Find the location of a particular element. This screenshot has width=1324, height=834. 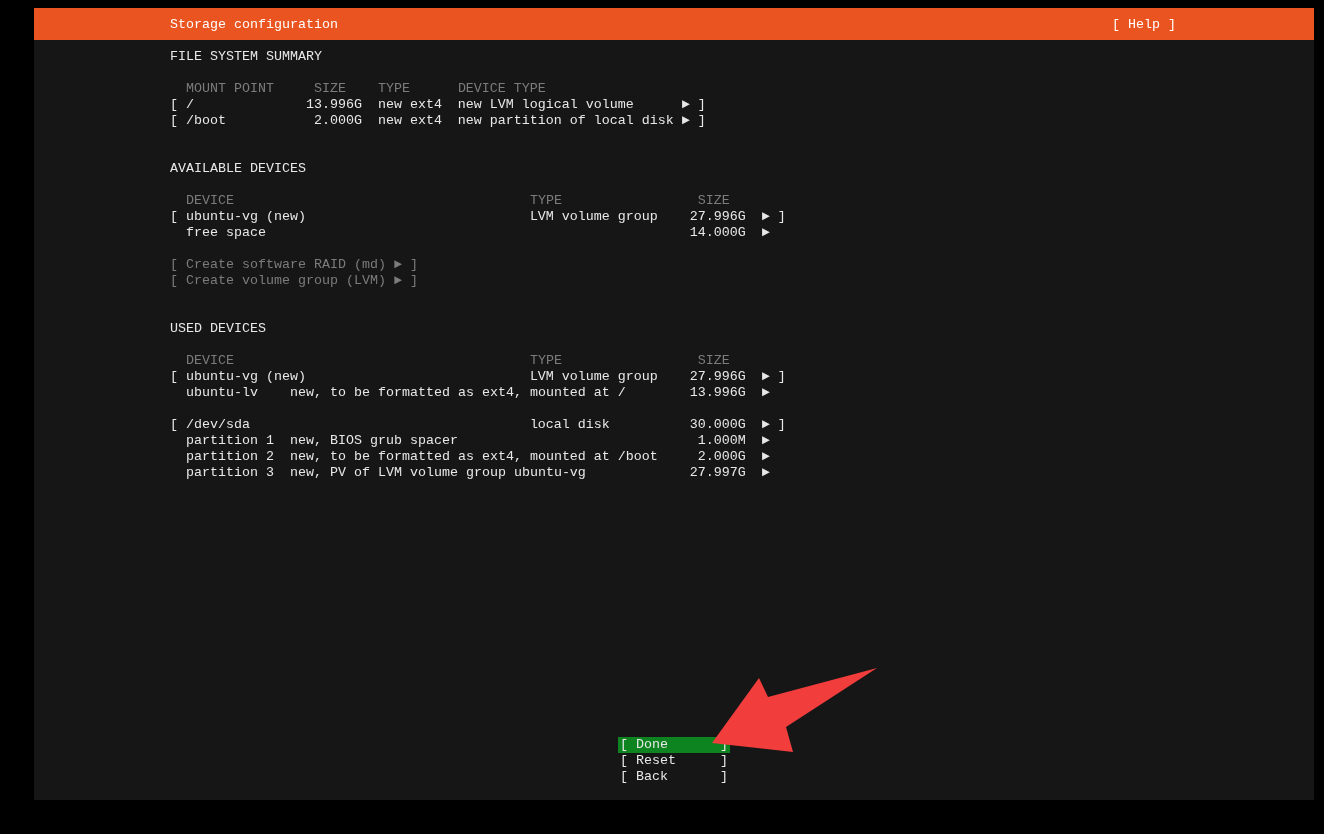

section-title: FILE SYSTEM SUMMARY is located at coordinates (246, 57).